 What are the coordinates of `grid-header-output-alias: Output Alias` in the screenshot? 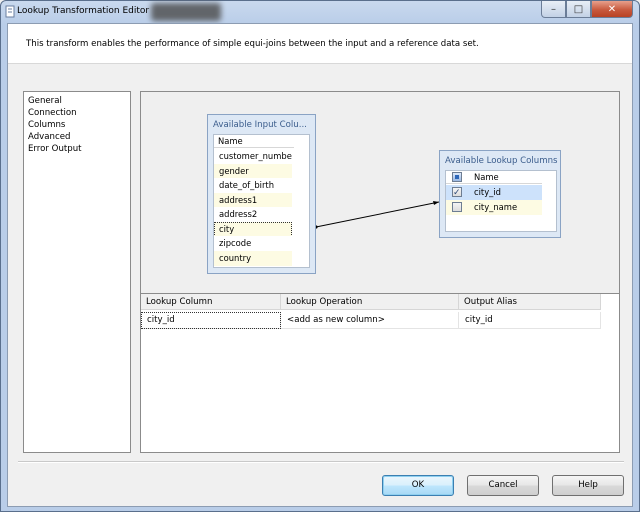 It's located at (530, 302).